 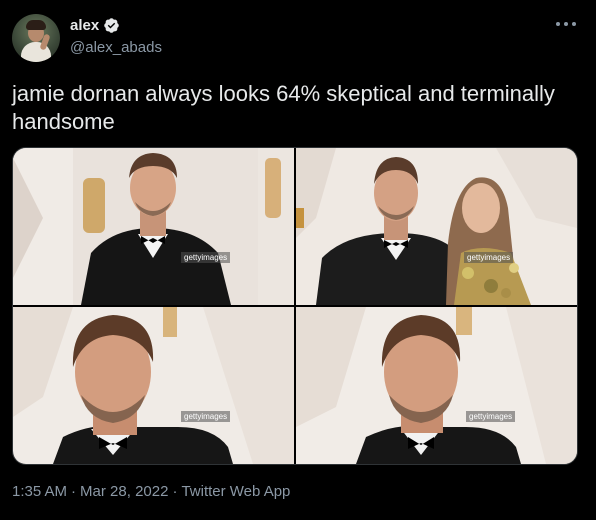 I want to click on photo-4: gettyimages, so click(x=436, y=385).